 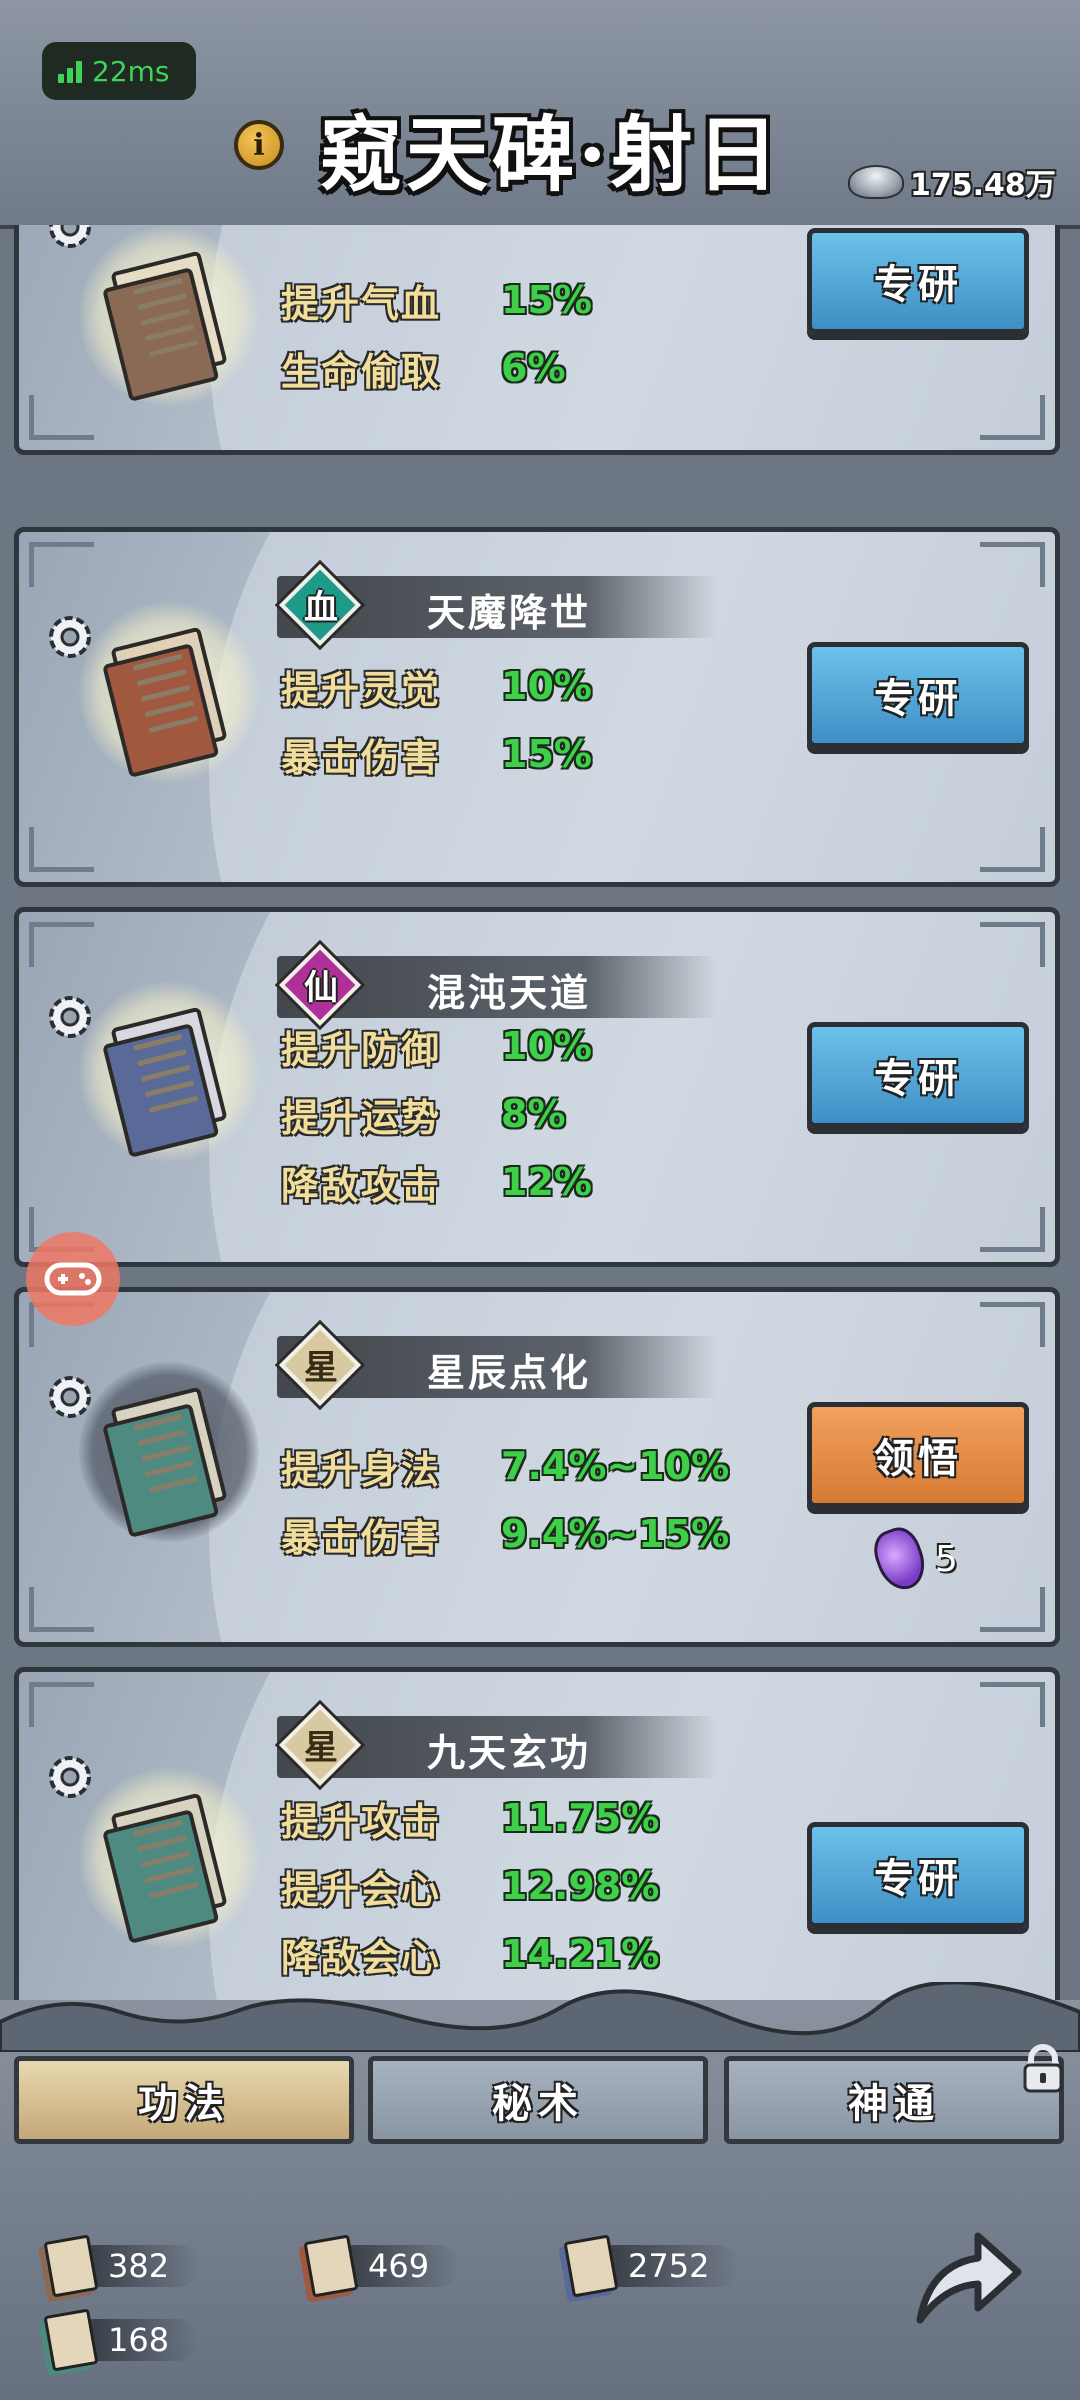 I want to click on skill-name: 九天玄功, so click(x=509, y=1752).